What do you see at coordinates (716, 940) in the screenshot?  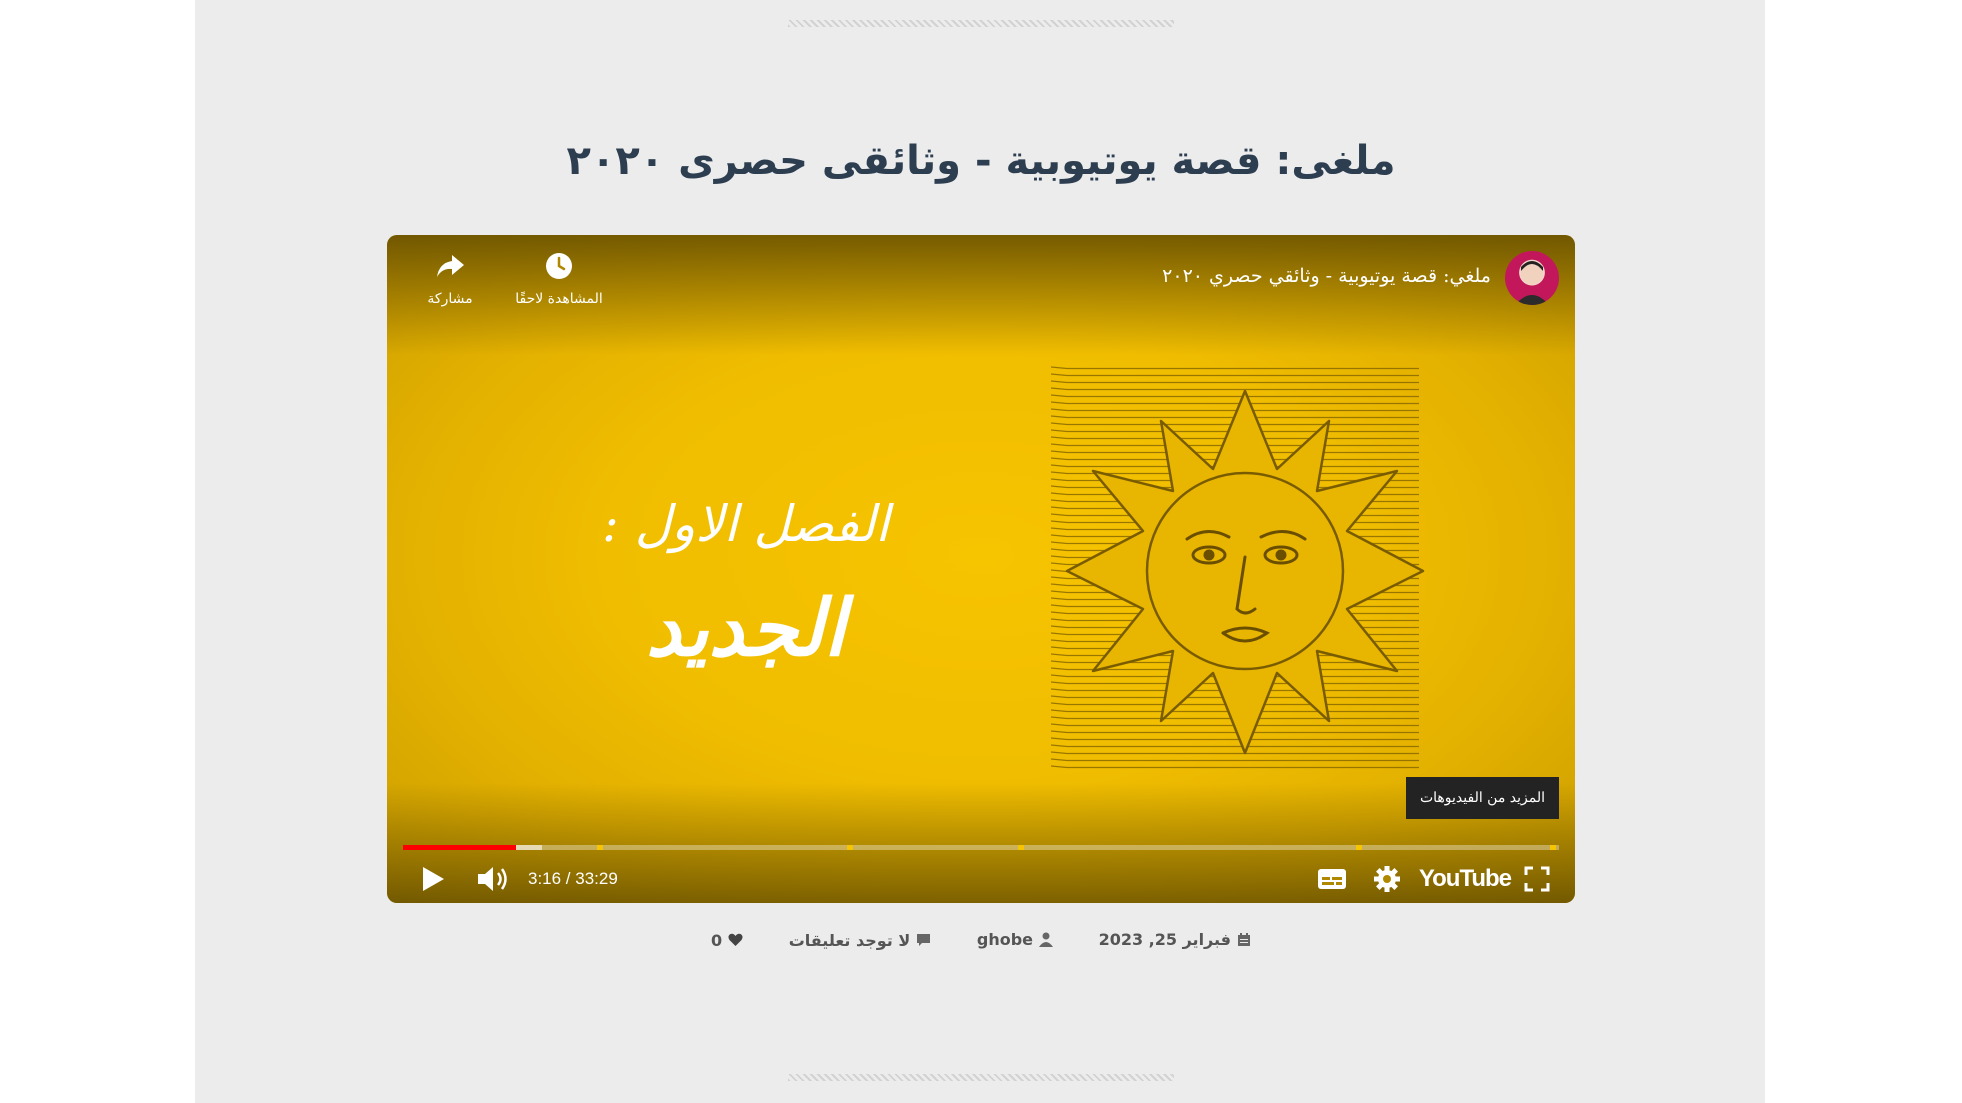 I see `likes-count: 0` at bounding box center [716, 940].